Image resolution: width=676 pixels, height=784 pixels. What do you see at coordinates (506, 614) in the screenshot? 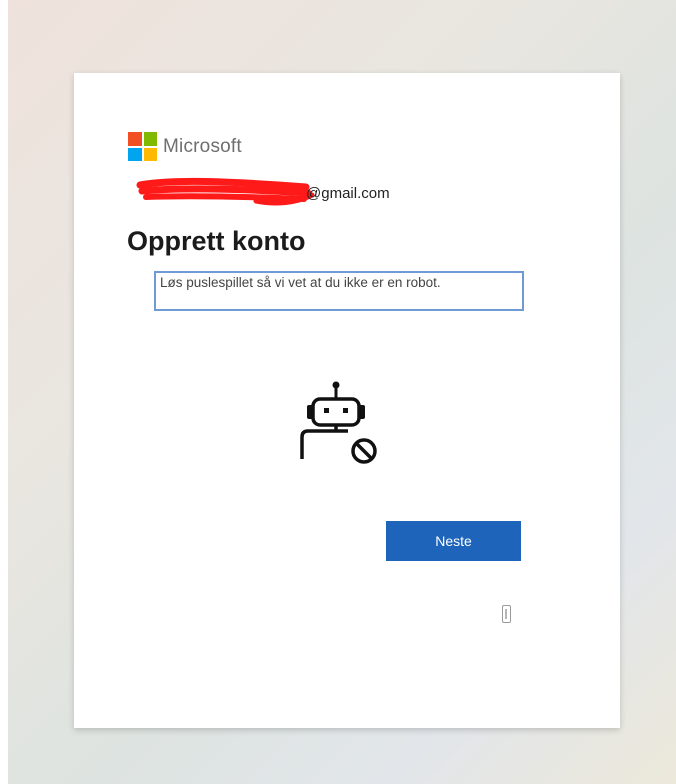
I see `info-icon` at bounding box center [506, 614].